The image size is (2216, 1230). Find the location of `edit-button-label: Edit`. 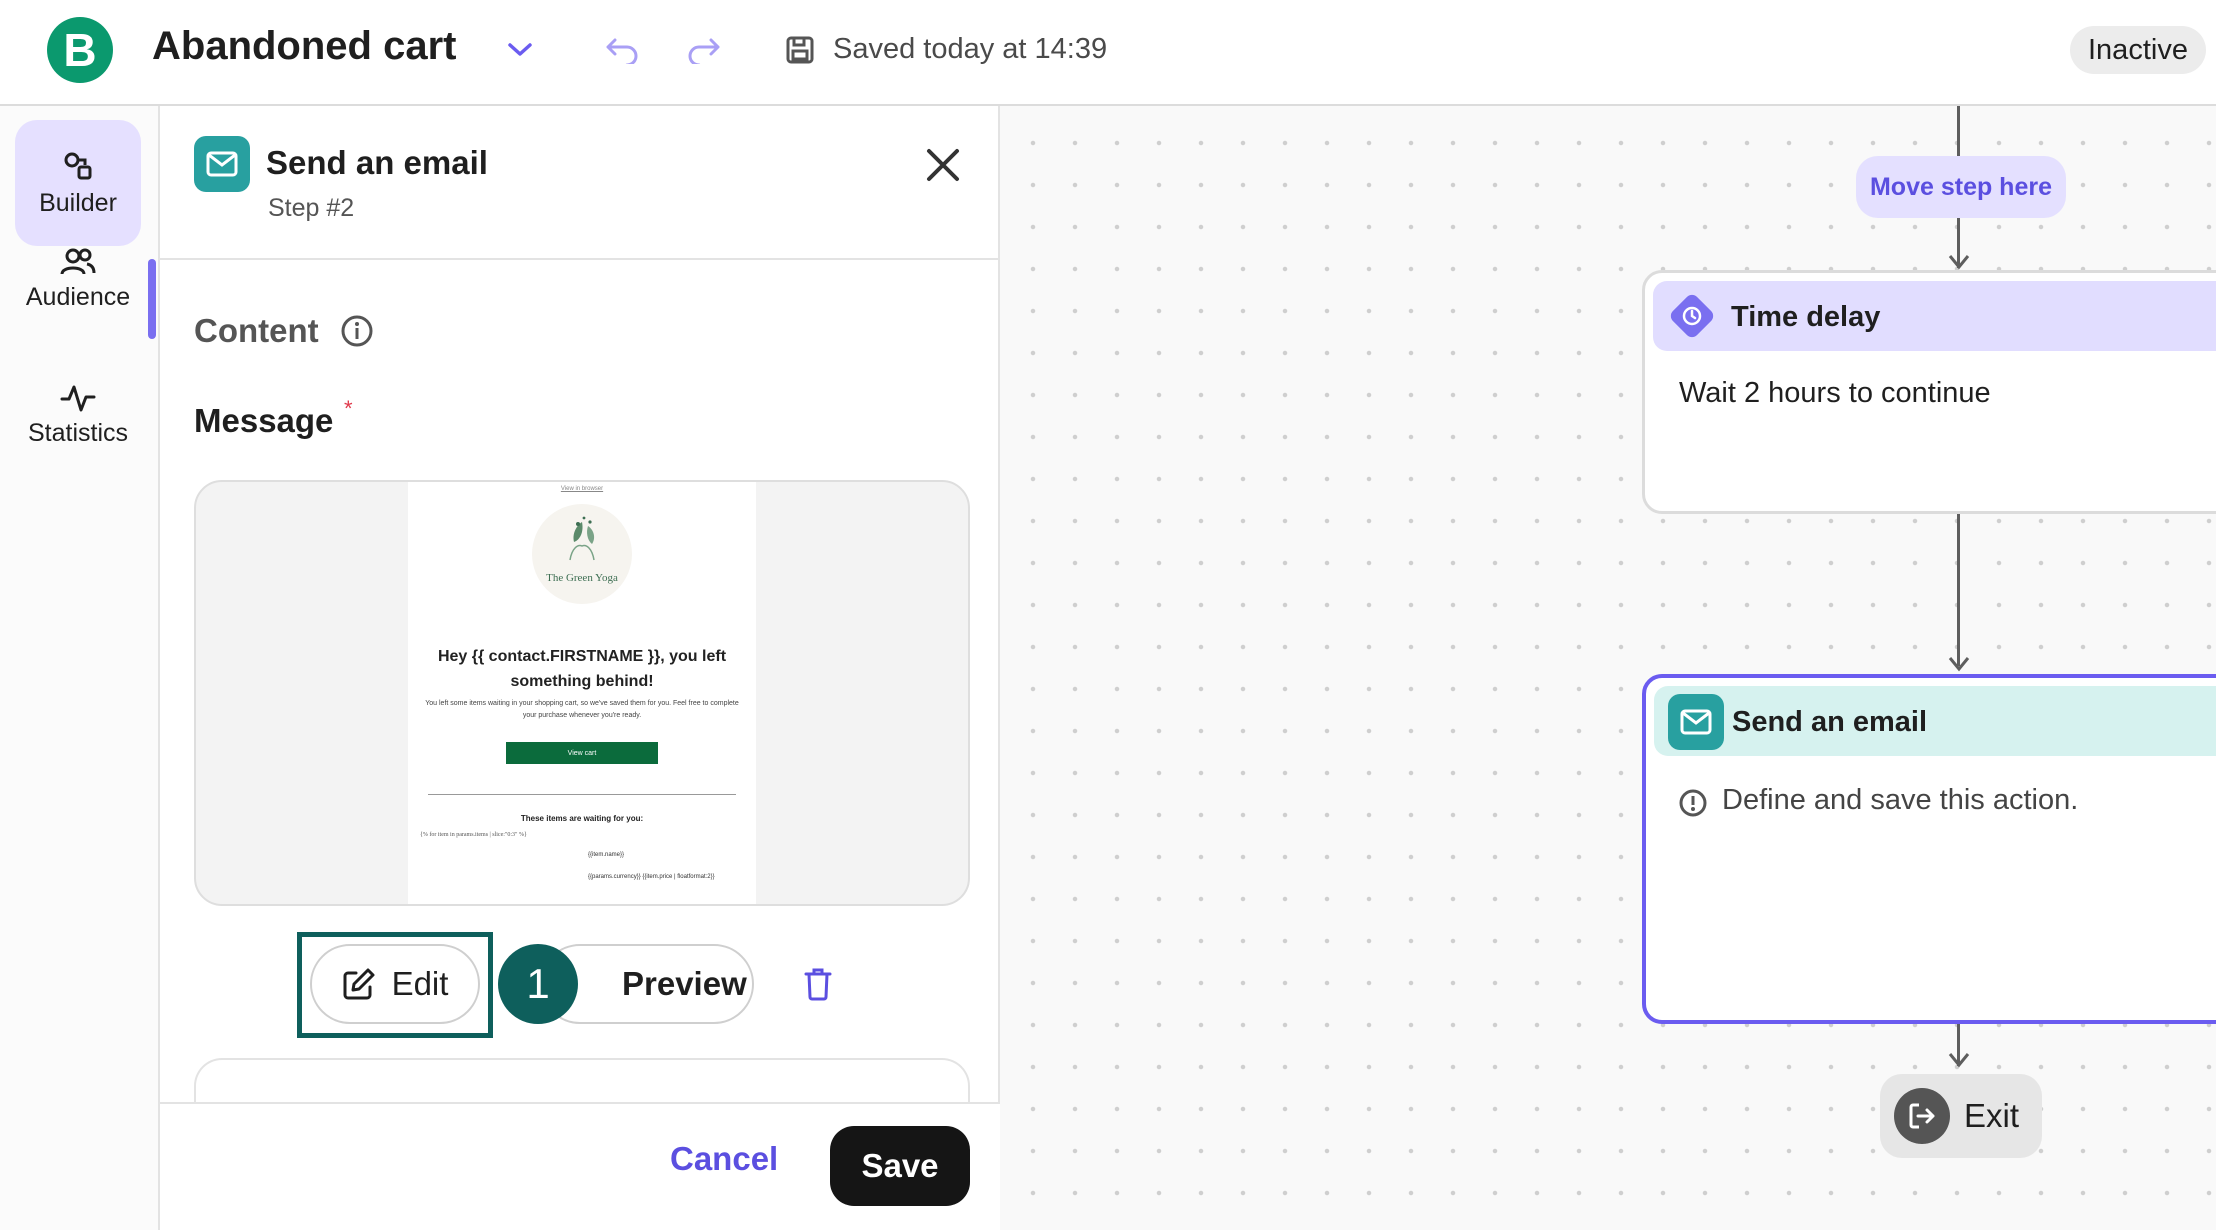

edit-button-label: Edit is located at coordinates (420, 983).